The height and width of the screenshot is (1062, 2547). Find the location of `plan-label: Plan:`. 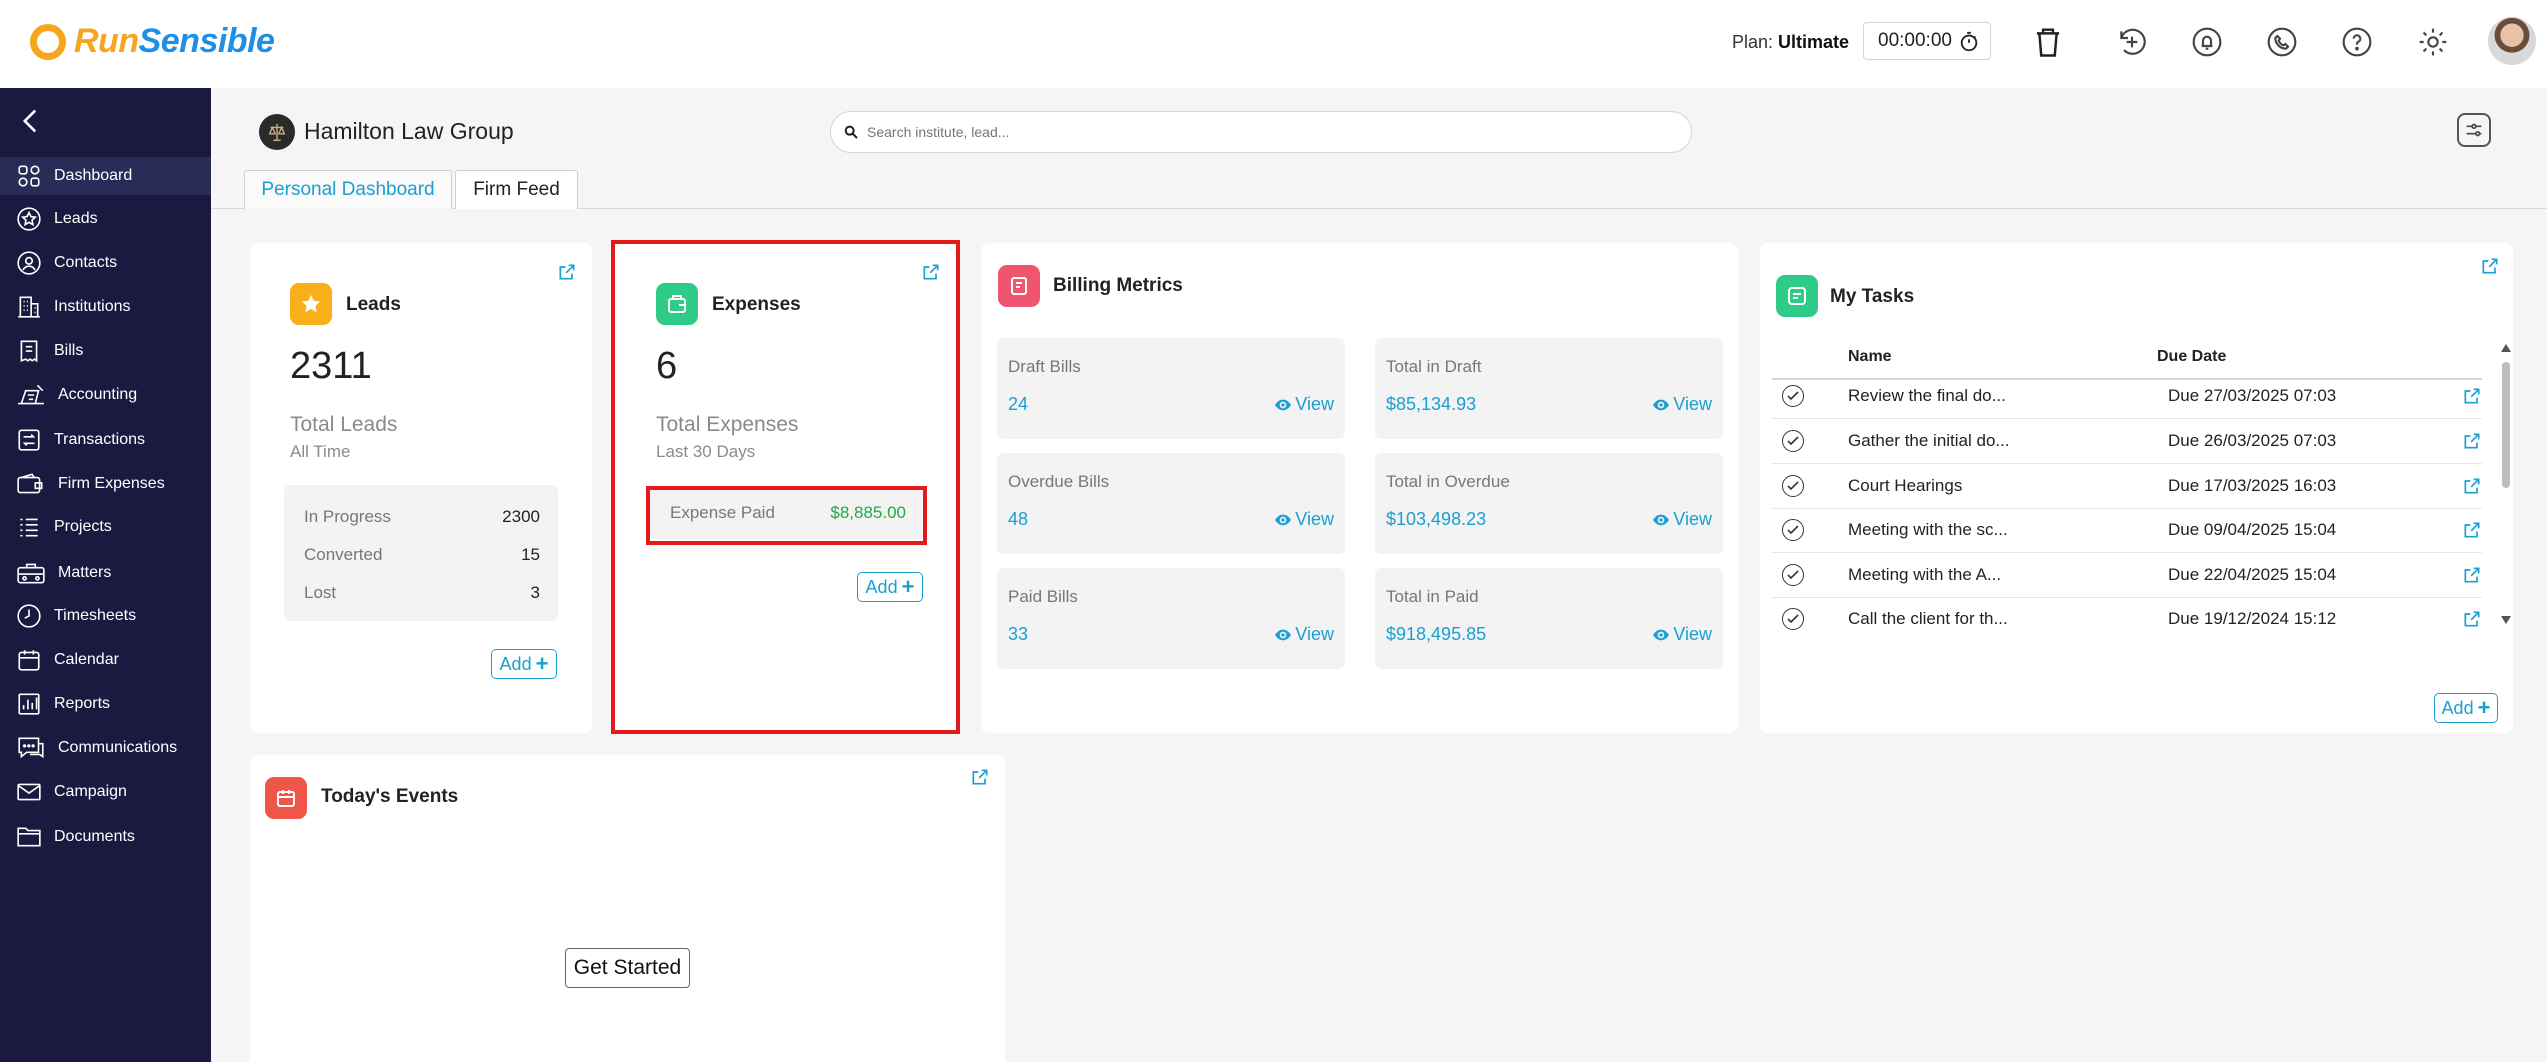

plan-label: Plan: is located at coordinates (1753, 42).